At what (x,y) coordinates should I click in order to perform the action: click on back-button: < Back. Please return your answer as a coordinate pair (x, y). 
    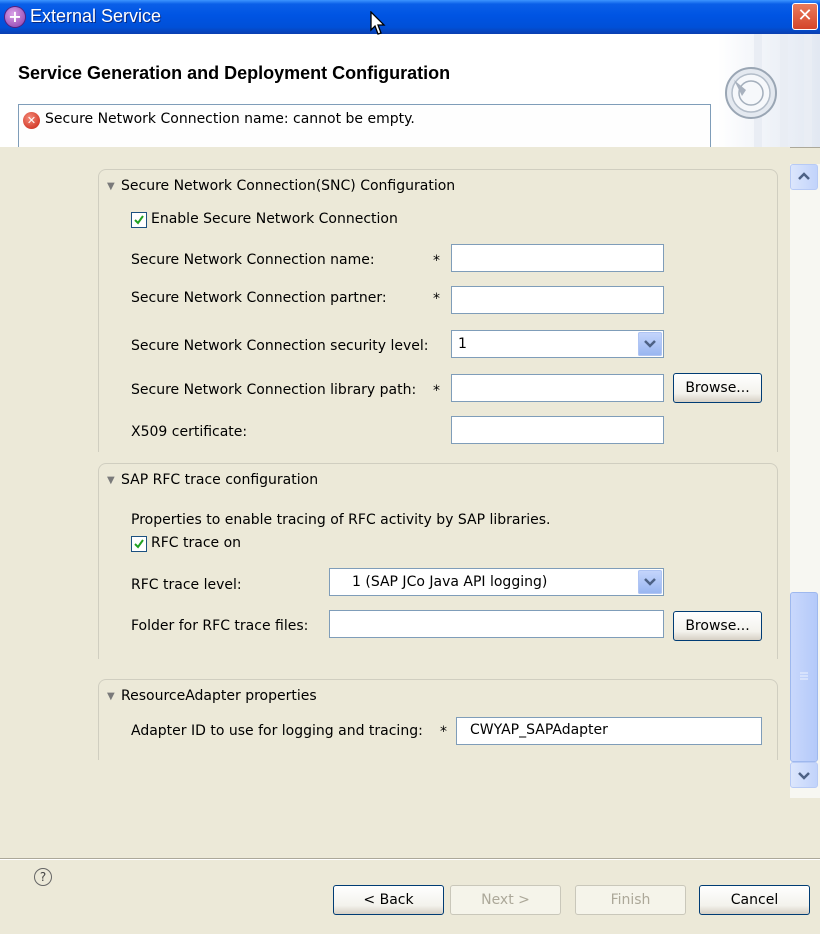
    Looking at the image, I should click on (388, 900).